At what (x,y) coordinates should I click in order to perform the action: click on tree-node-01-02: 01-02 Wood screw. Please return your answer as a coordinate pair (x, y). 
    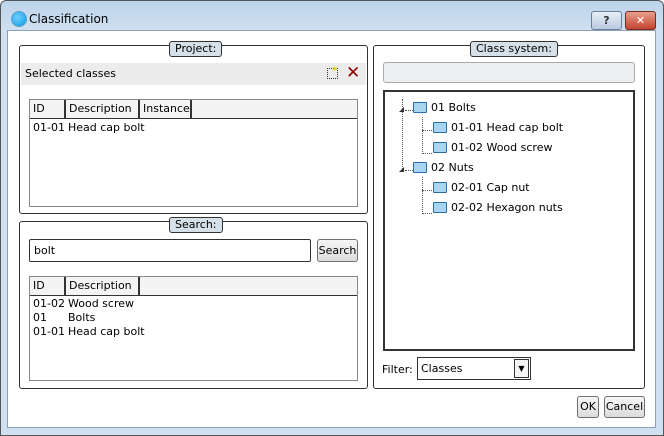
    Looking at the image, I should click on (492, 148).